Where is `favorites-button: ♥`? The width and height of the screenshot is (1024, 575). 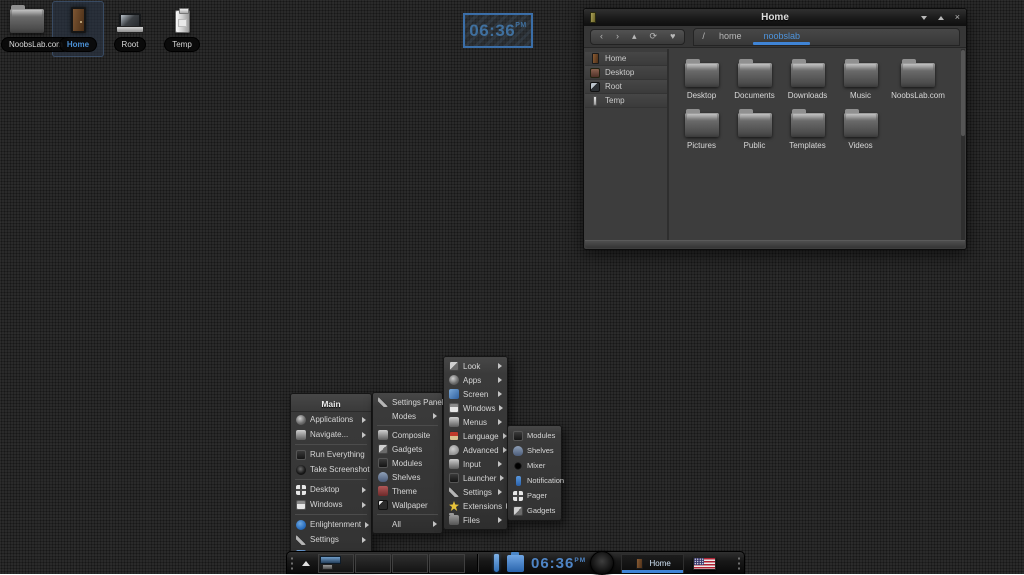 favorites-button: ♥ is located at coordinates (672, 36).